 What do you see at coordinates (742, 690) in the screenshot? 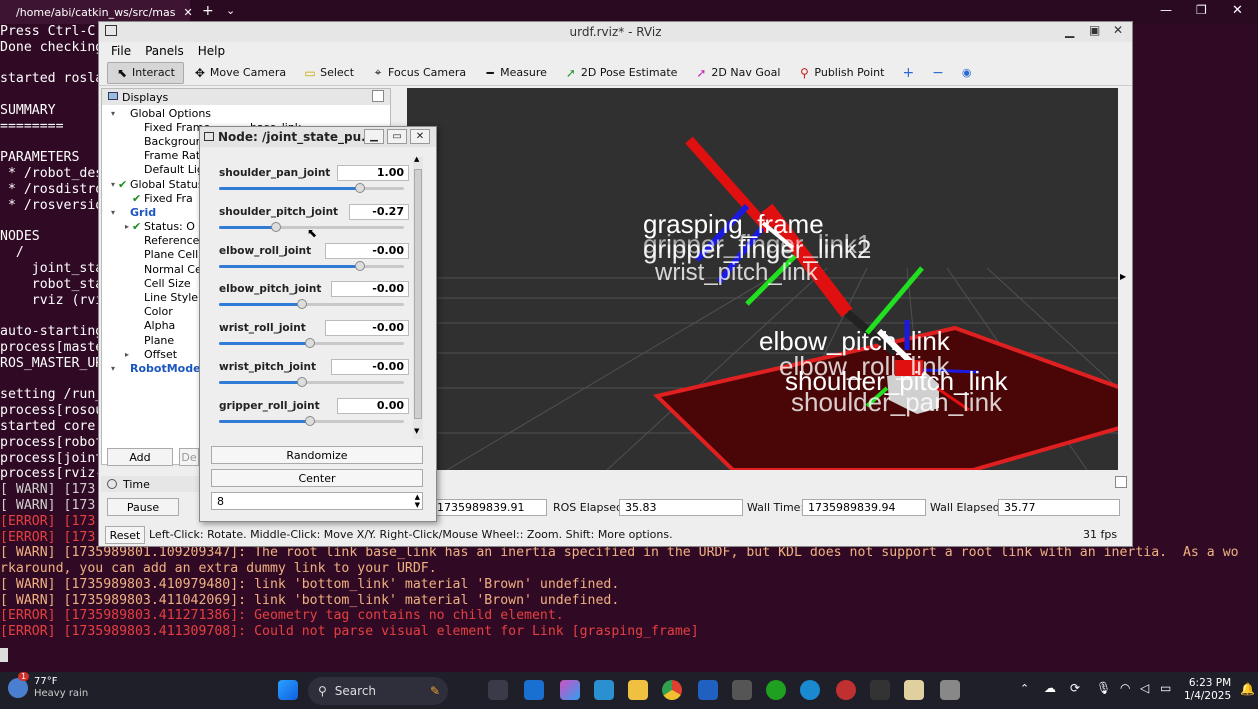
I see `unity-icon` at bounding box center [742, 690].